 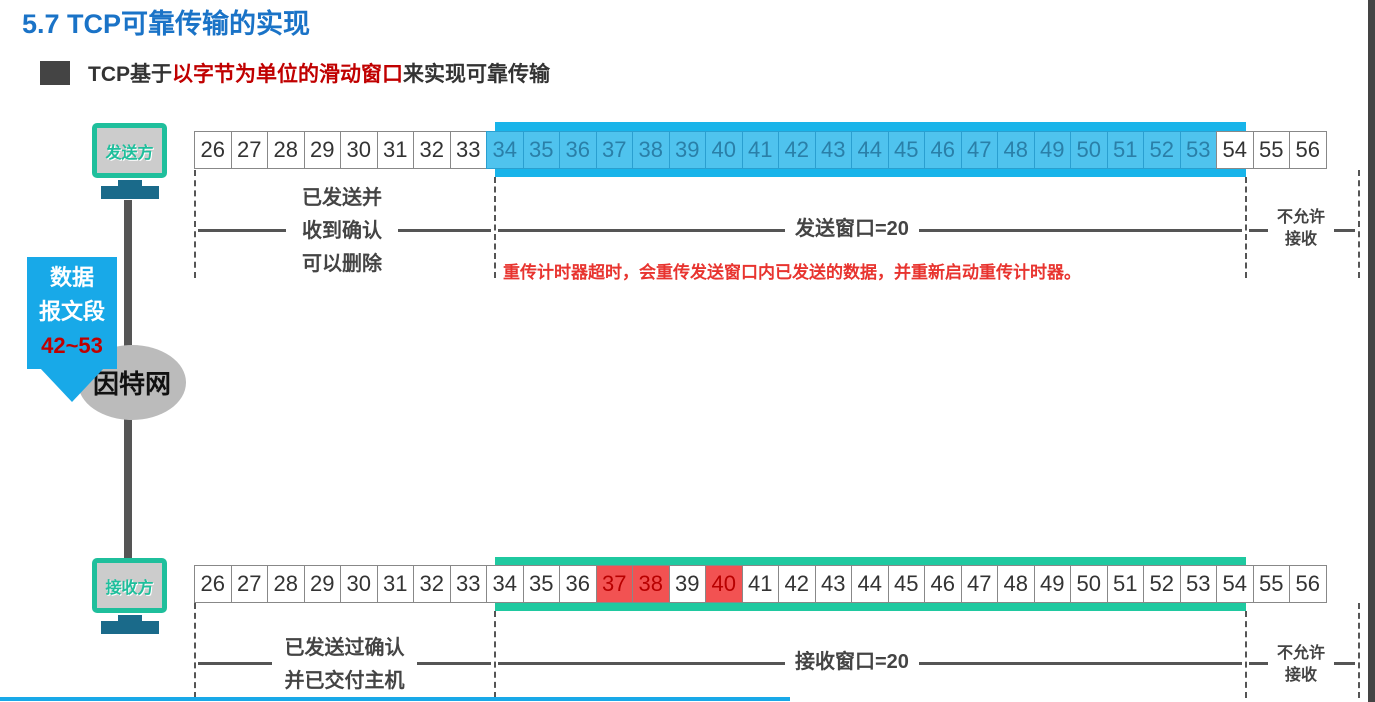 I want to click on label-line: 可以删除, so click(x=342, y=264).